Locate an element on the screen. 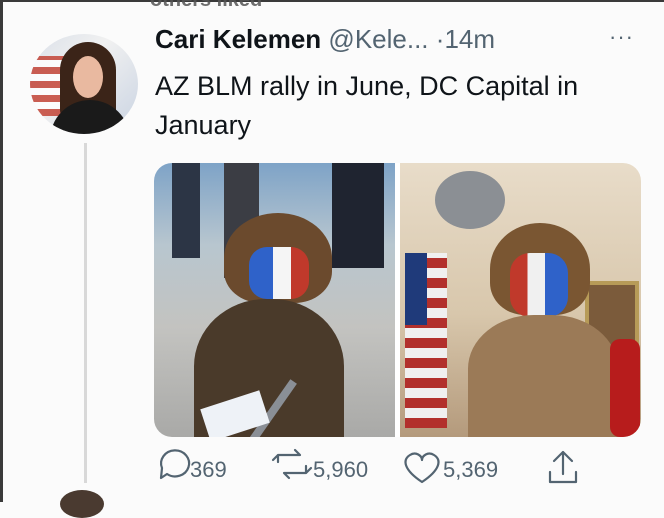  flag-canton is located at coordinates (416, 289).